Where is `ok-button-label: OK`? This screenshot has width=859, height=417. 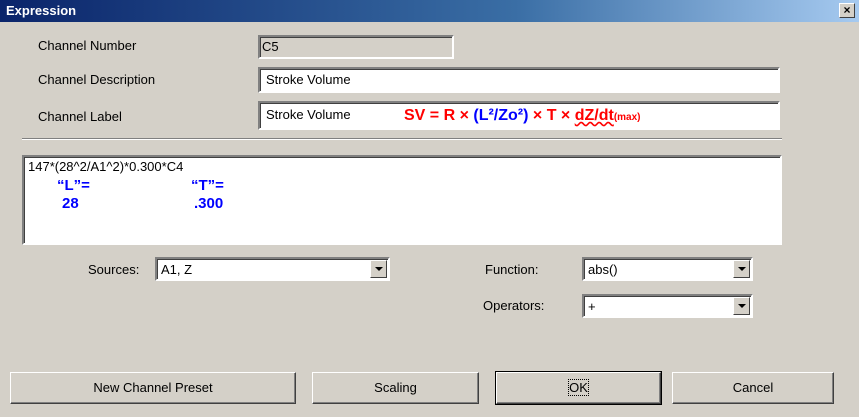
ok-button-label: OK is located at coordinates (578, 387).